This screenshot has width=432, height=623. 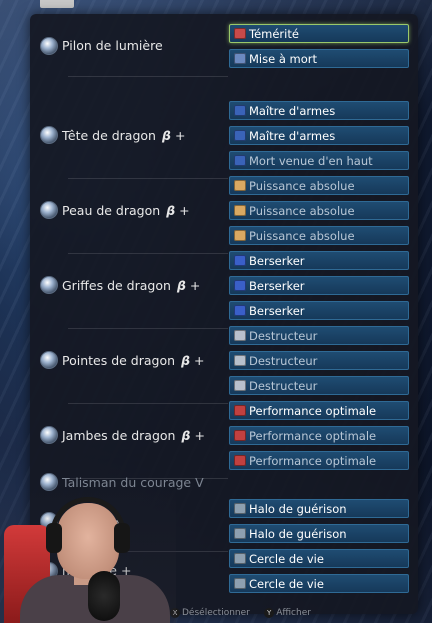 I want to click on piece-name: Jambes de dragon, so click(x=119, y=435).